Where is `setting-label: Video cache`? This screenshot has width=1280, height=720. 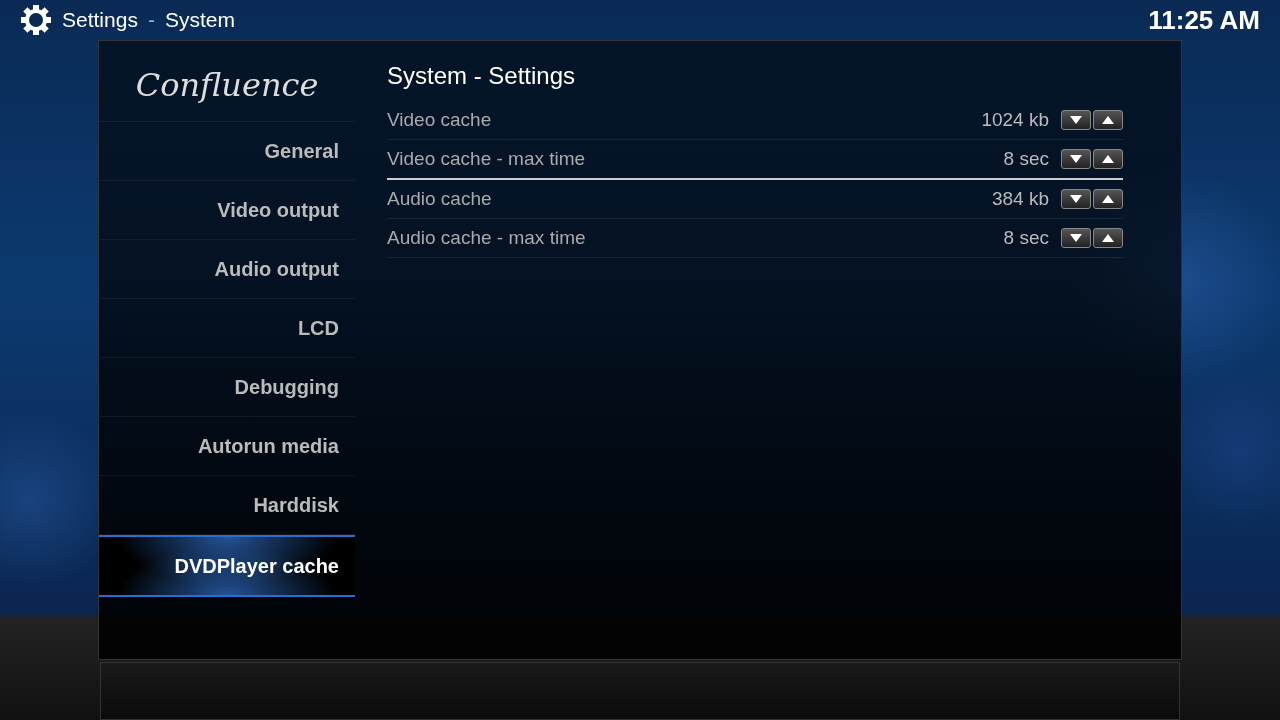
setting-label: Video cache is located at coordinates (440, 120).